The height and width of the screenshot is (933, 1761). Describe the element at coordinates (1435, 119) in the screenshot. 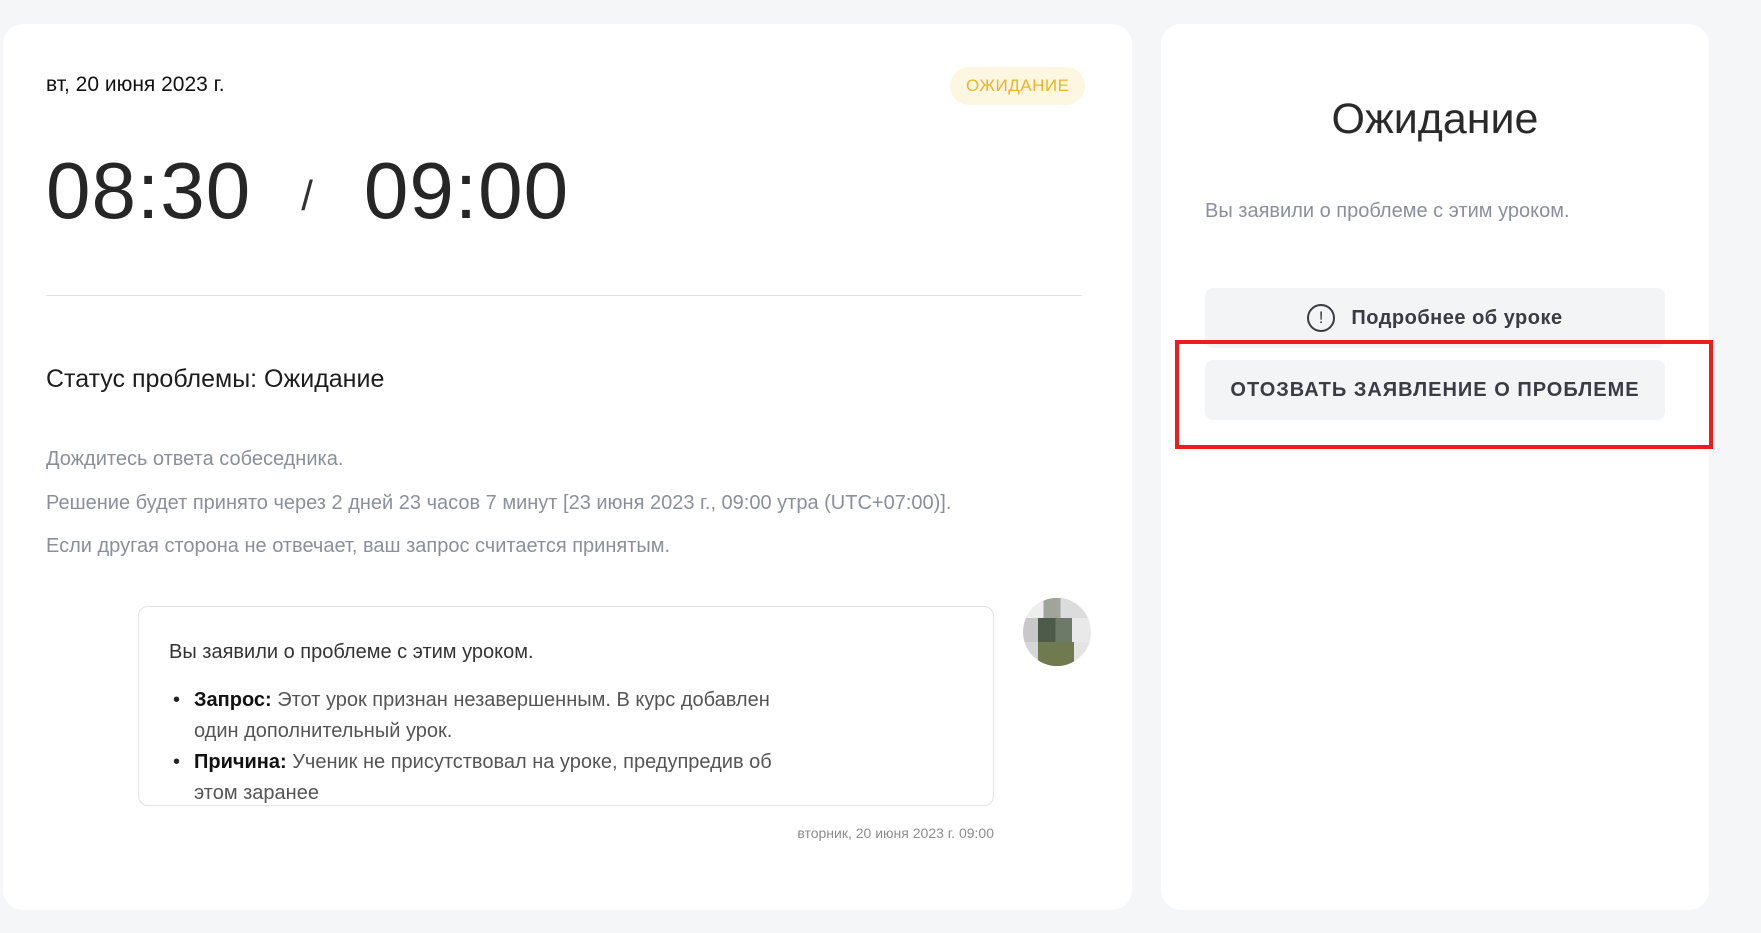

I see `panel-title: Ожидание` at that location.